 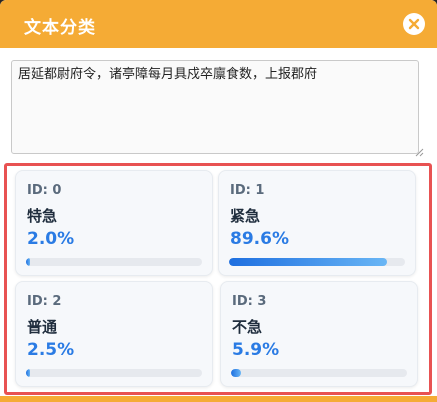 I want to click on resize-grip-icon, so click(x=419, y=152).